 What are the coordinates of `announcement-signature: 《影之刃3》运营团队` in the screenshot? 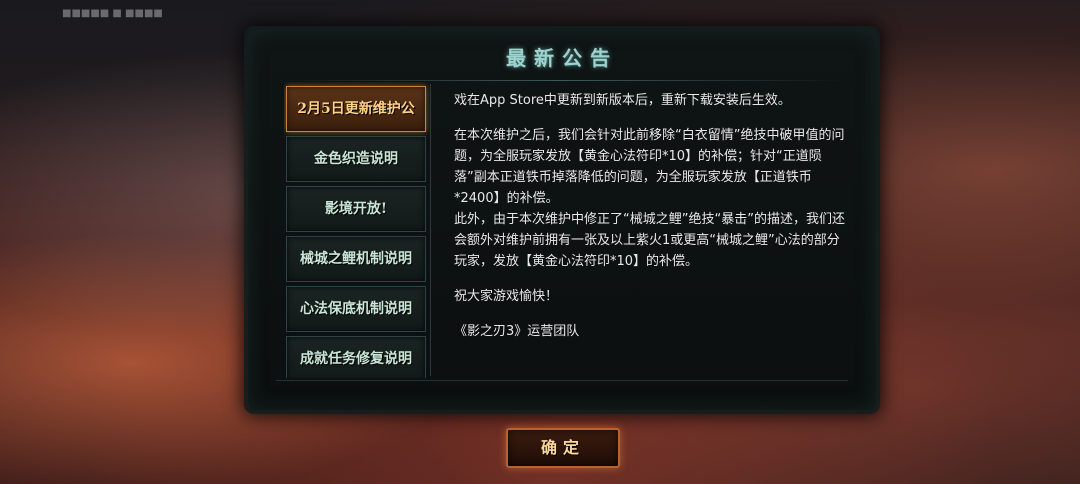 It's located at (517, 331).